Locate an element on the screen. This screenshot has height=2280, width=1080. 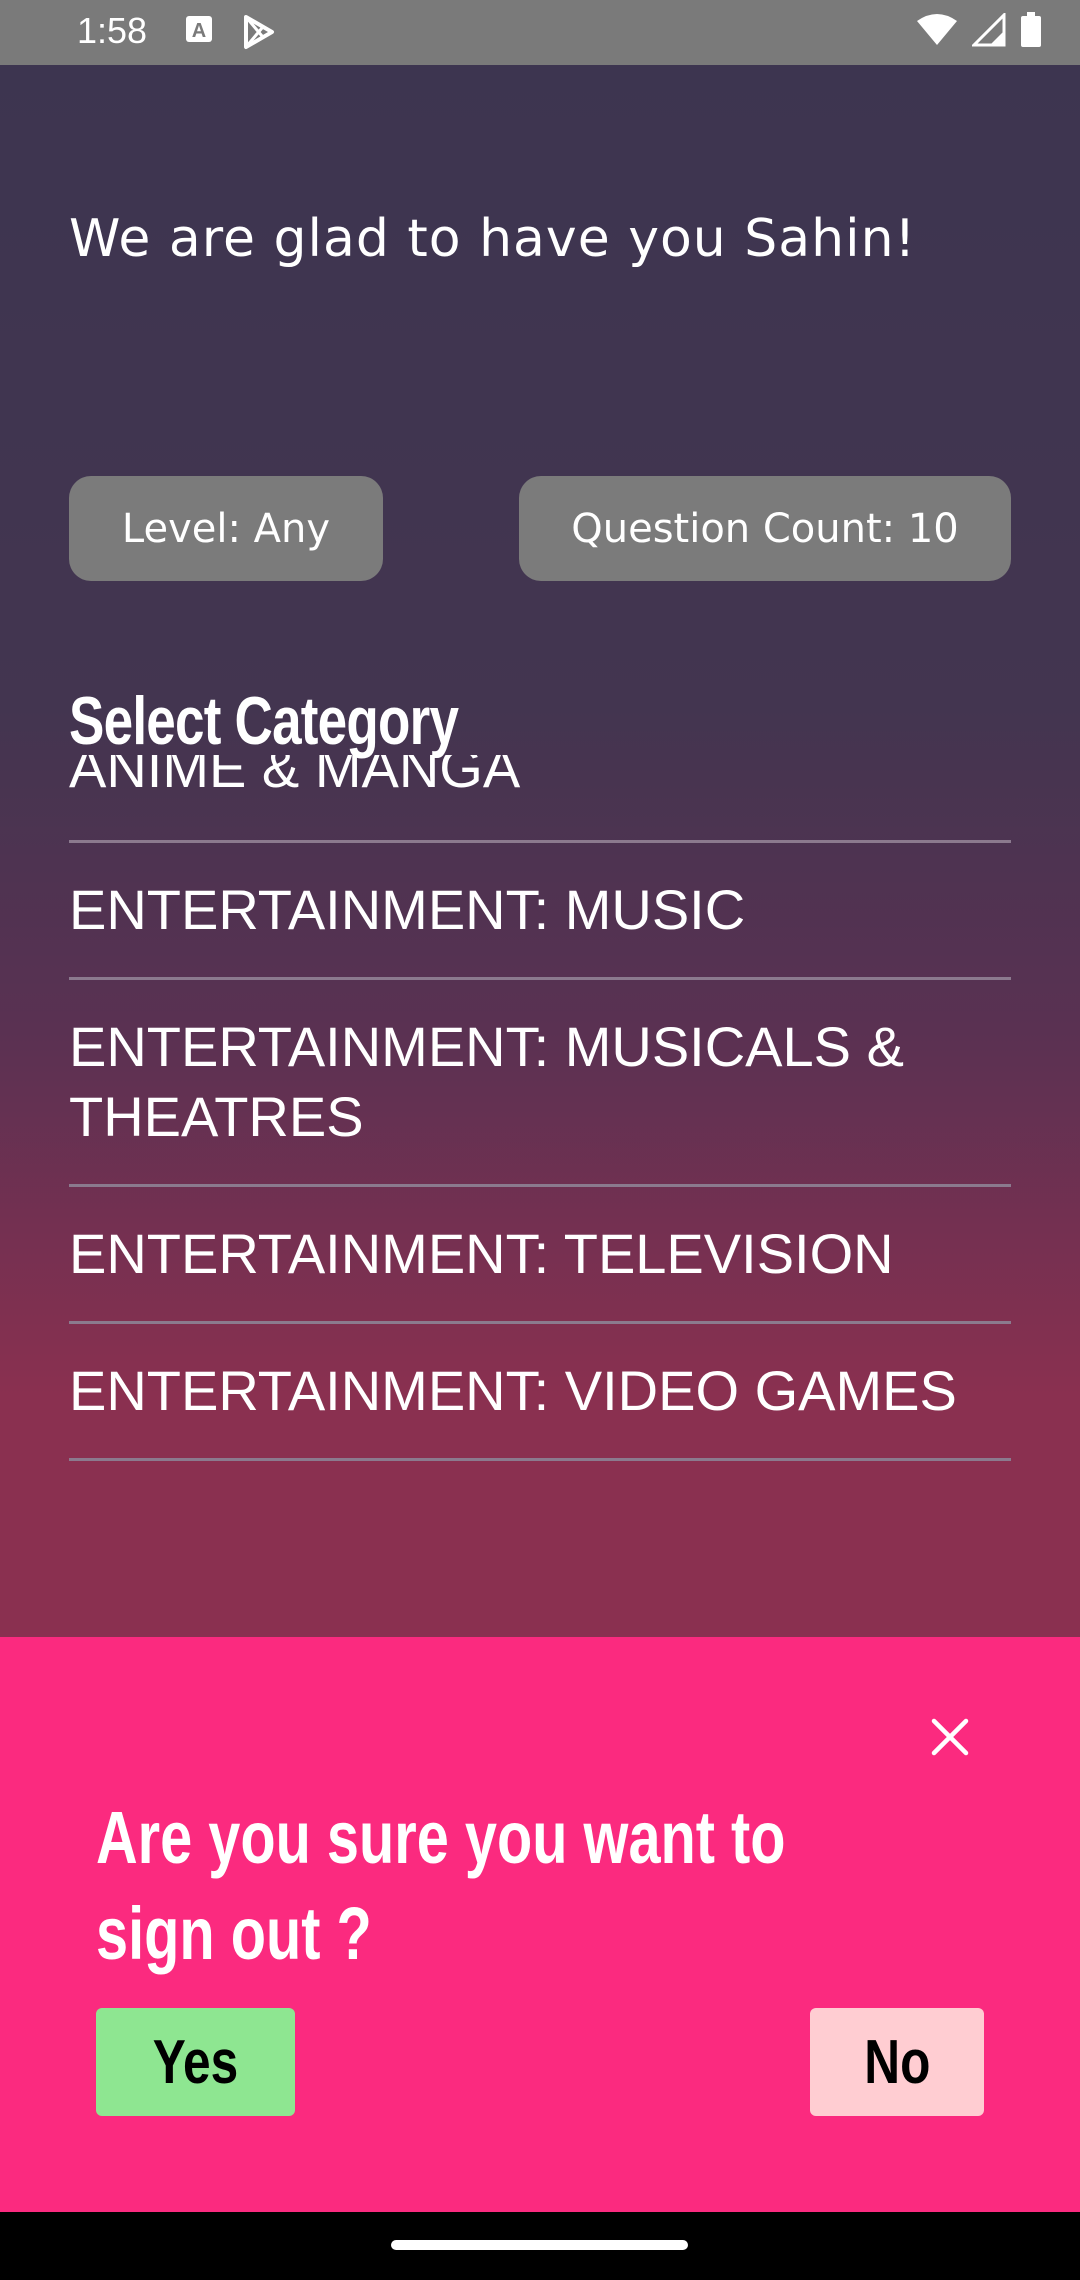
category-item: ENTERTAINMENT: MUSICALS & THEATRES is located at coordinates (540, 1083).